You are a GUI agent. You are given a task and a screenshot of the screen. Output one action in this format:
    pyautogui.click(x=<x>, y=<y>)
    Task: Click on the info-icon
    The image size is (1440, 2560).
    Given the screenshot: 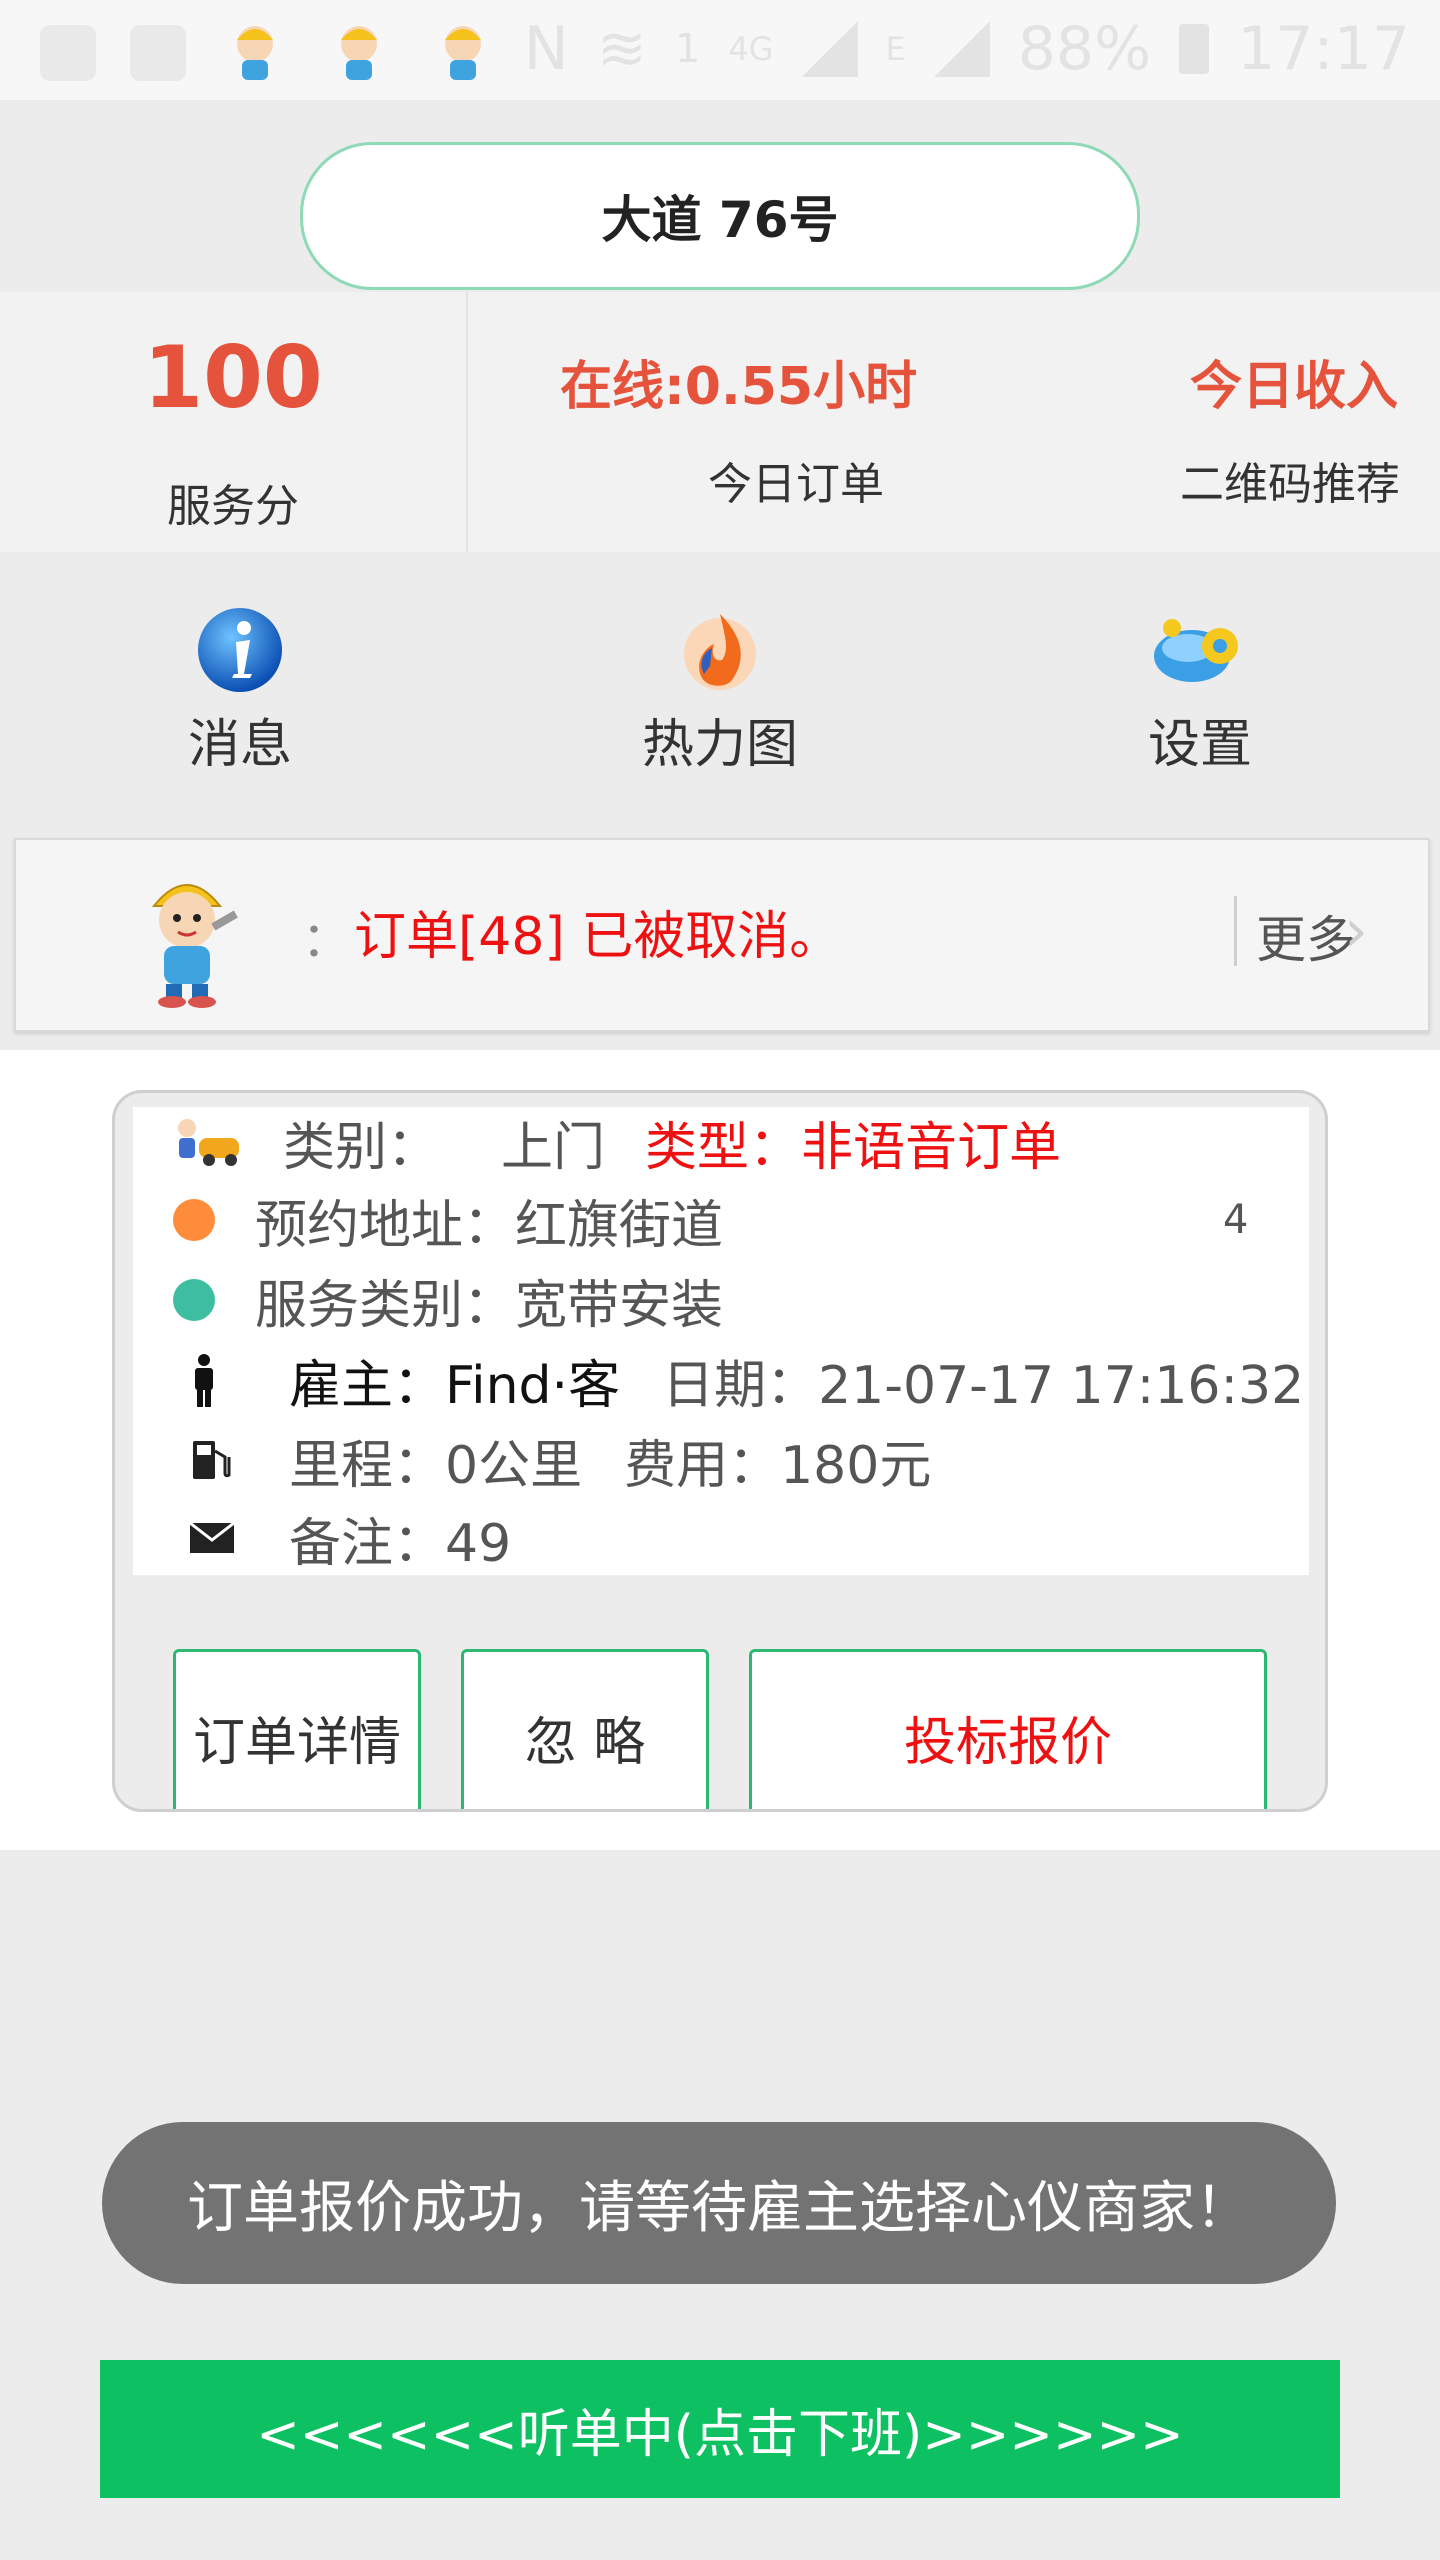 What is the action you would take?
    pyautogui.click(x=240, y=650)
    